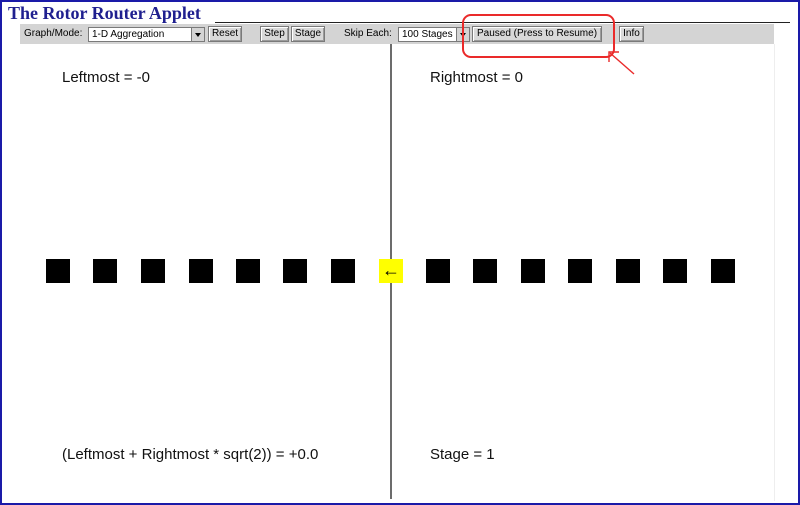  Describe the element at coordinates (128, 34) in the screenshot. I see `graph-mode-value: 1-D Aggregation` at that location.